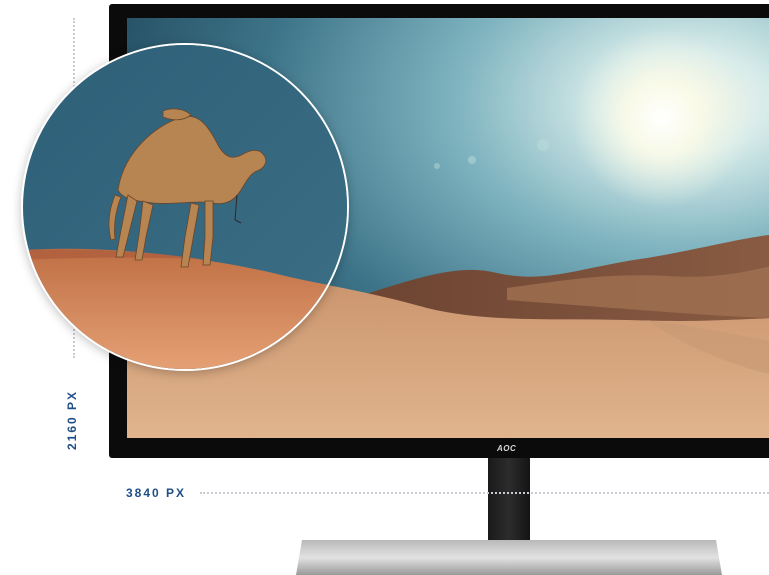  Describe the element at coordinates (156, 493) in the screenshot. I see `width-dimension-label: 3840 PX` at that location.